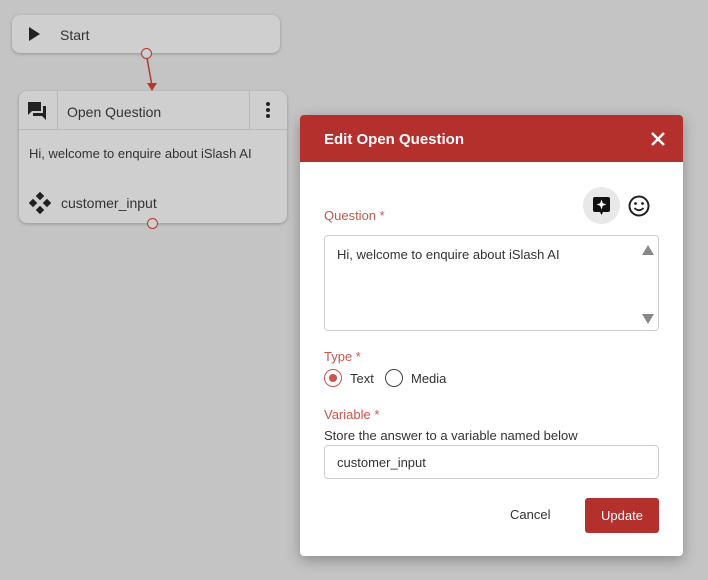 Image resolution: width=708 pixels, height=580 pixels. I want to click on chat-icon, so click(37, 111).